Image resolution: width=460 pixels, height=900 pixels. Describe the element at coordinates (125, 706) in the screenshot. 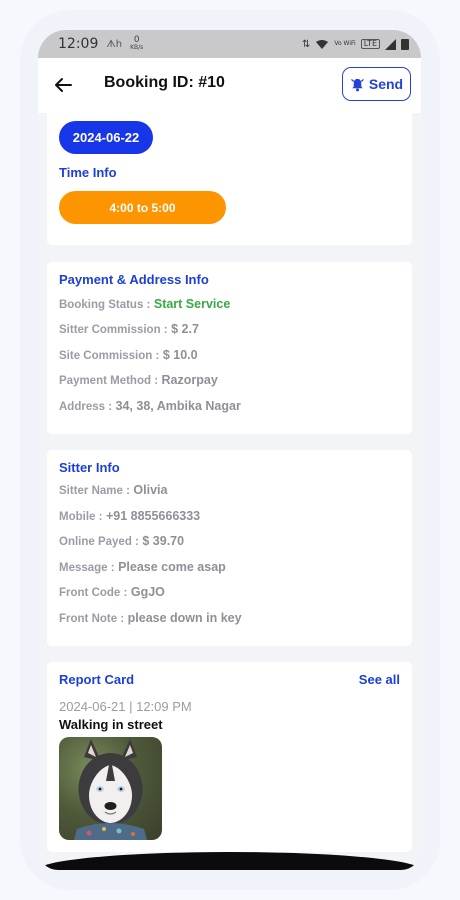

I see `report-date: 2024-06-21 | 12:09 PM` at that location.